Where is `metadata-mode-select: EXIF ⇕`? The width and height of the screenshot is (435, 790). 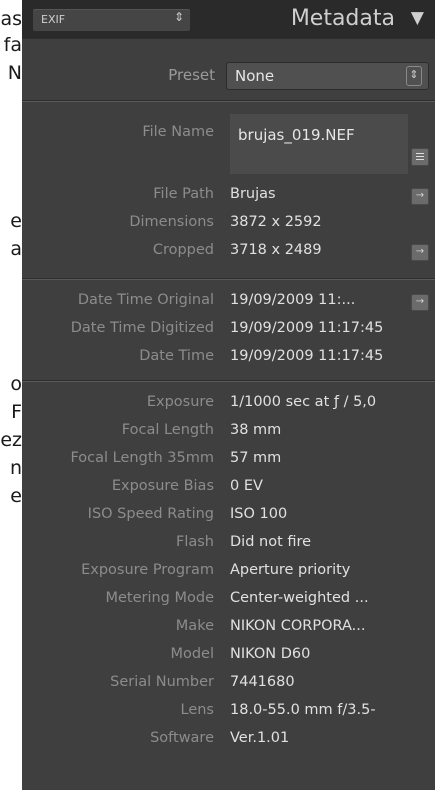
metadata-mode-select: EXIF ⇕ is located at coordinates (111, 20).